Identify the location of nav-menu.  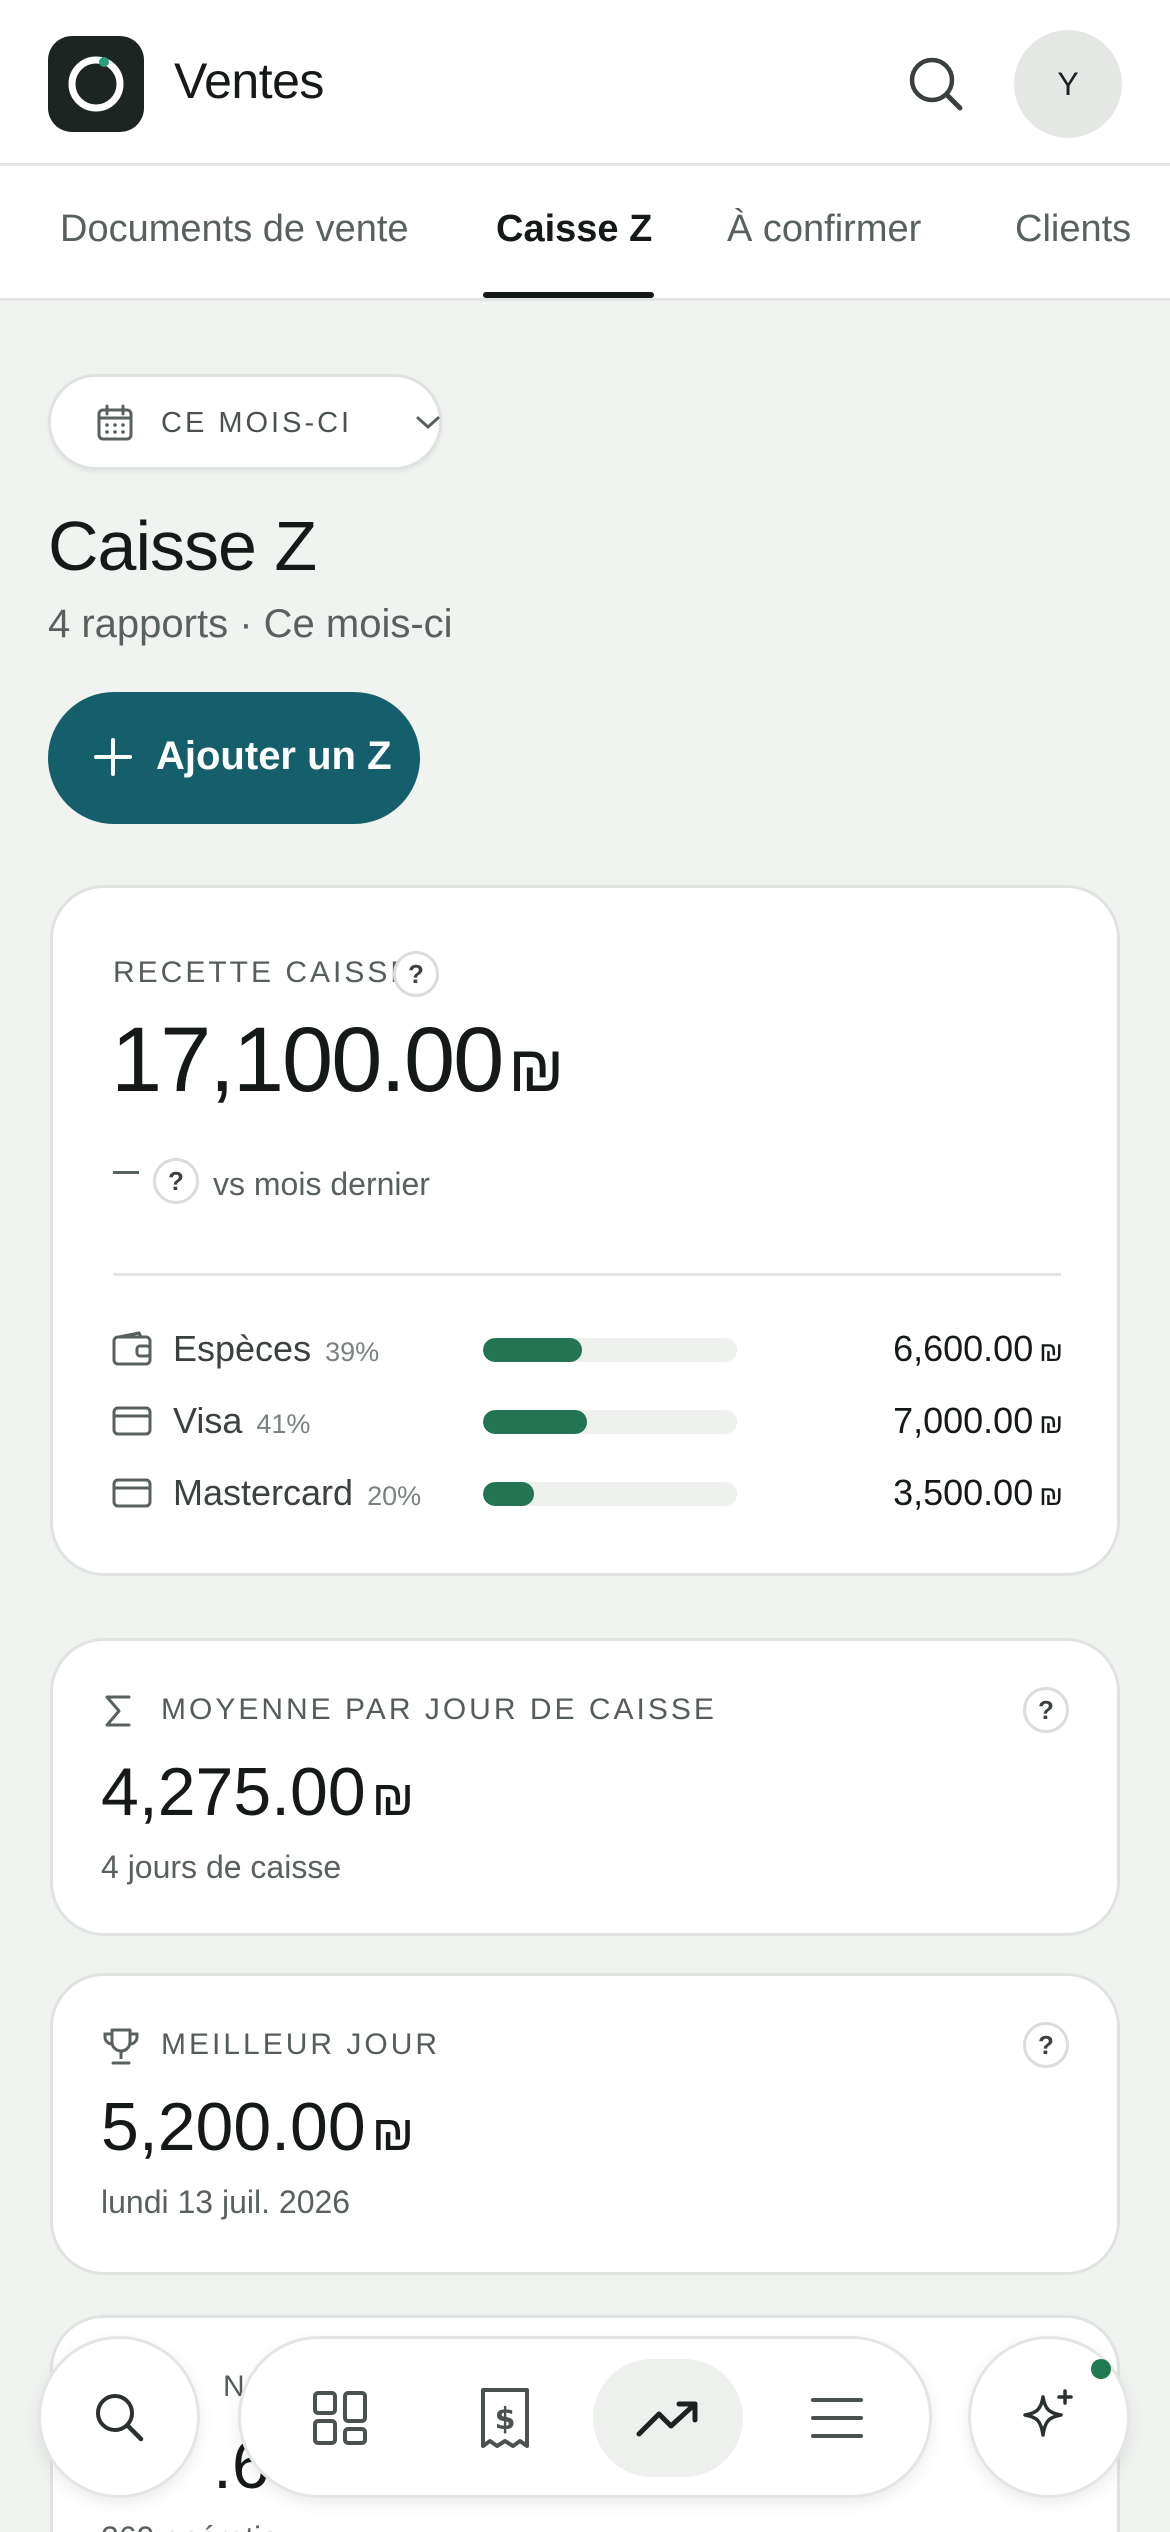
(837, 2418).